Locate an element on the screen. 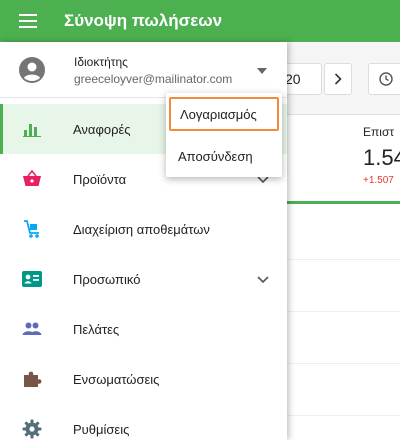 The image size is (400, 440). time-filter-button is located at coordinates (384, 79).